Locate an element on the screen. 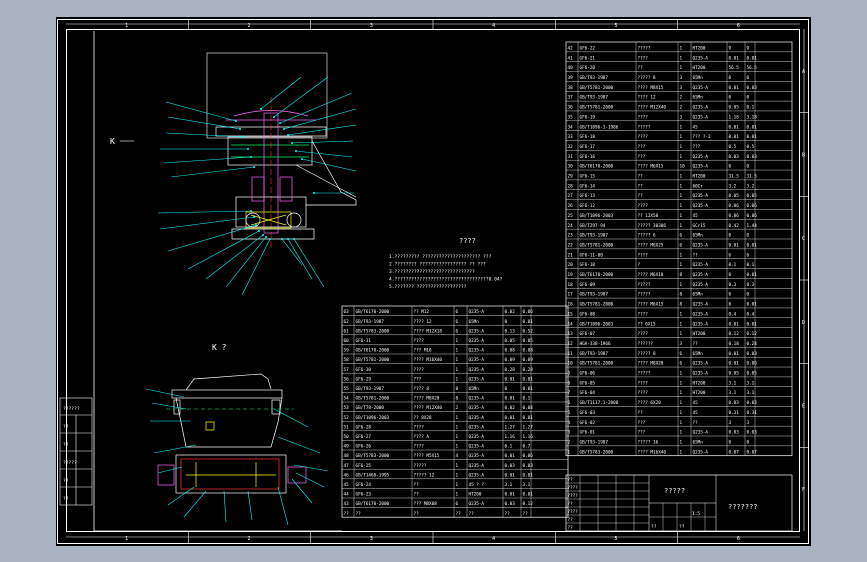  bom-cell: GF6-28 is located at coordinates (364, 427).